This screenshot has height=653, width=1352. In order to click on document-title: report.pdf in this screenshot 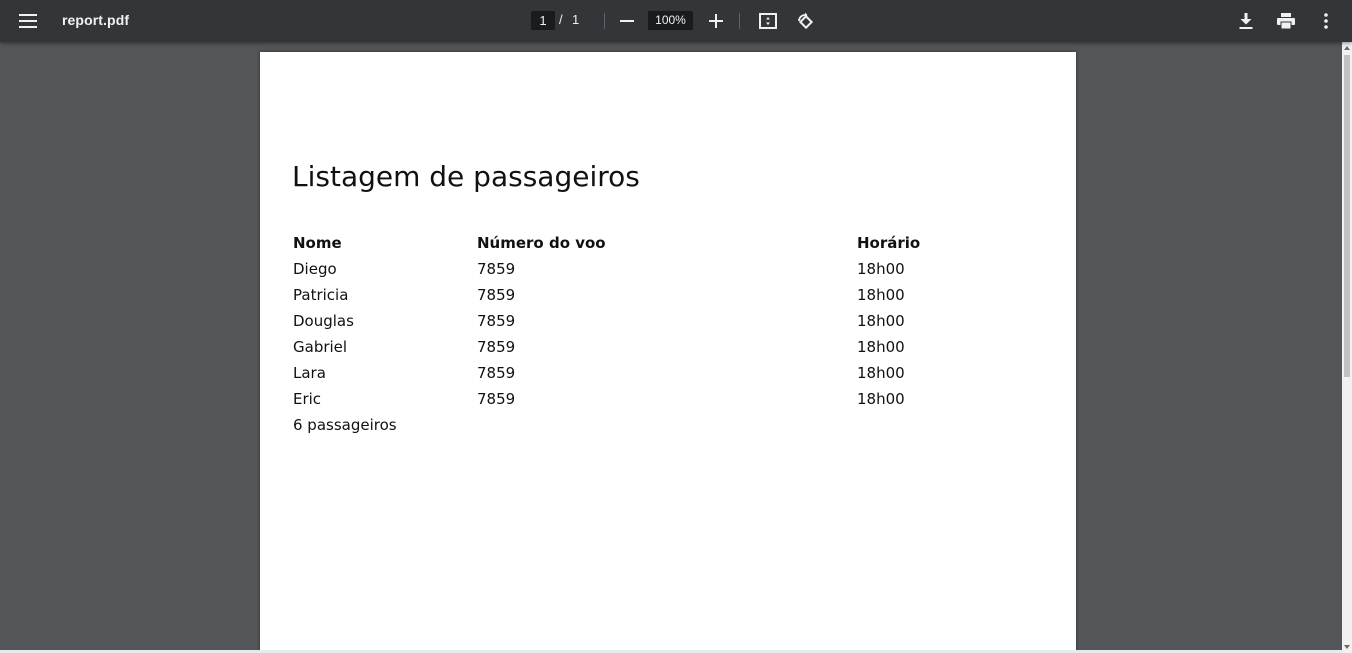, I will do `click(96, 20)`.